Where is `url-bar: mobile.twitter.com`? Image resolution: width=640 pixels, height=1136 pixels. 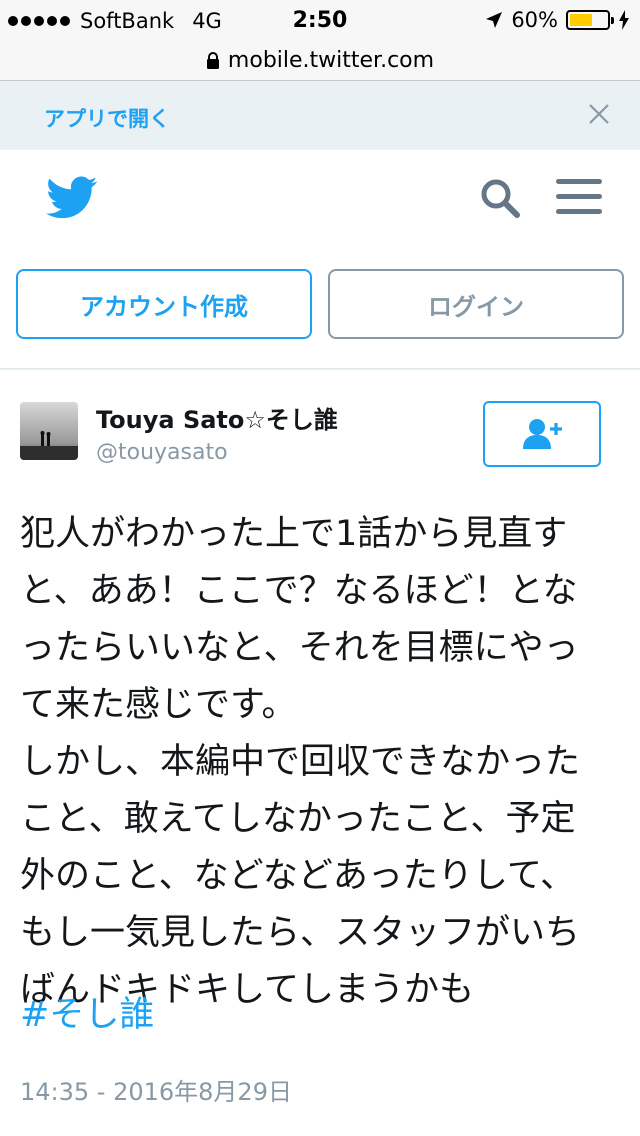
url-bar: mobile.twitter.com is located at coordinates (320, 60).